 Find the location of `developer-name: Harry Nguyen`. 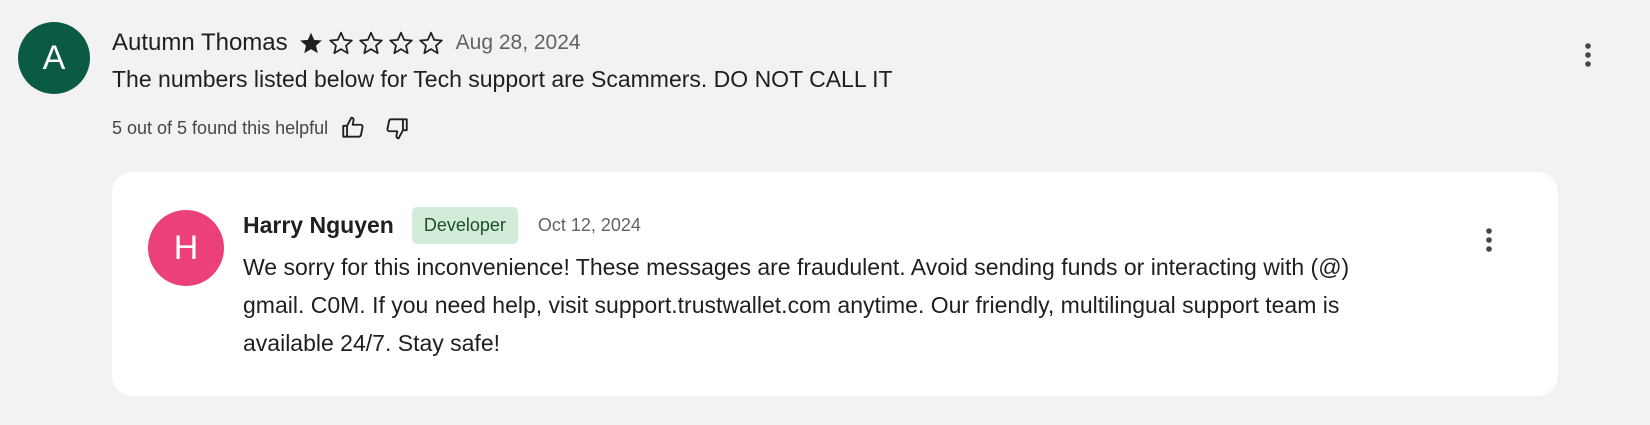

developer-name: Harry Nguyen is located at coordinates (318, 224).